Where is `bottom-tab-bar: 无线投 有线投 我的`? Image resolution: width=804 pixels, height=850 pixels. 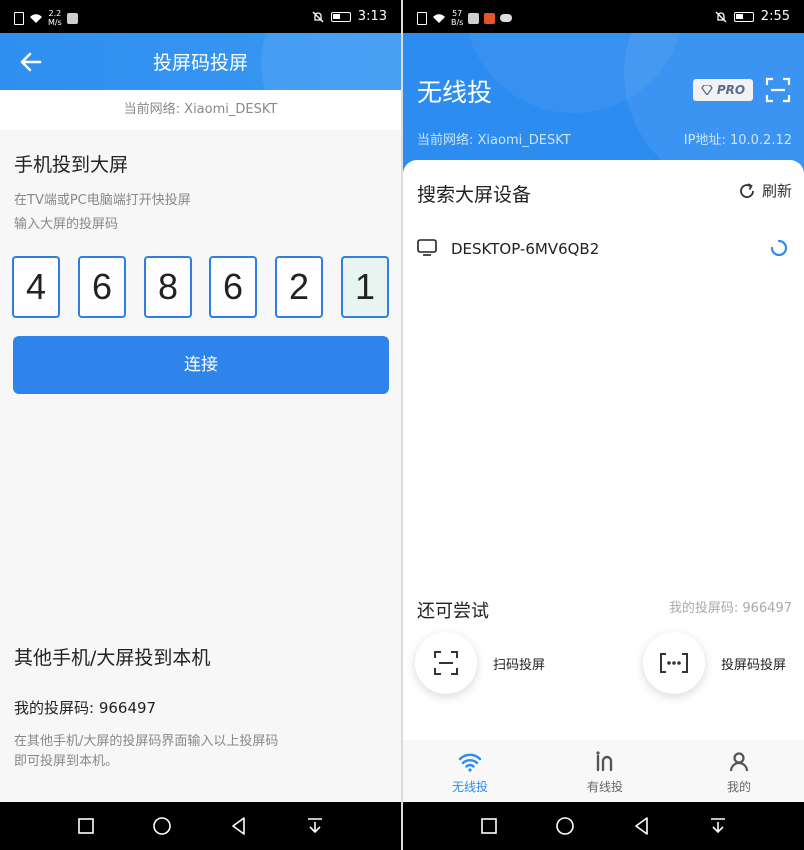
bottom-tab-bar: 无线投 有线投 我的 is located at coordinates (603, 771).